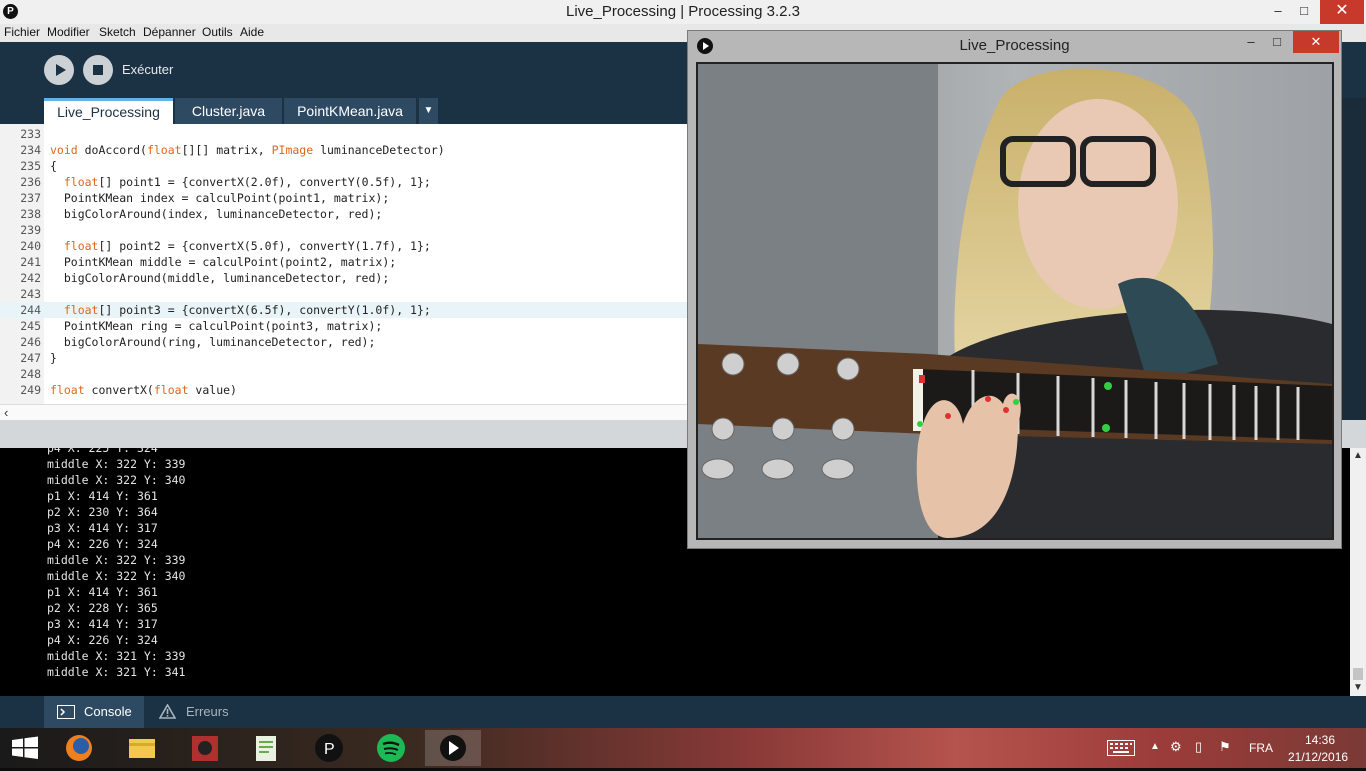 The image size is (1366, 771). Describe the element at coordinates (344, 294) in the screenshot. I see `code-line: 243` at that location.